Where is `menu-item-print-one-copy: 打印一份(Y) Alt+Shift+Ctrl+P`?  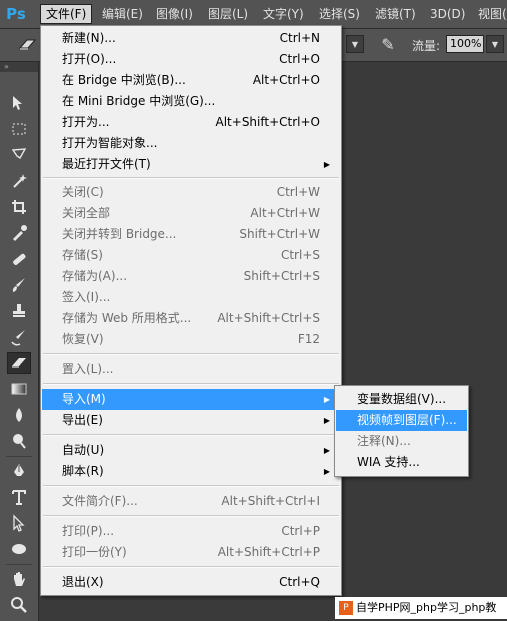 menu-item-print-one-copy: 打印一份(Y) Alt+Shift+Ctrl+P is located at coordinates (191, 552).